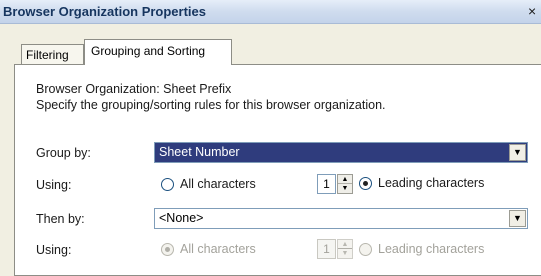 The width and height of the screenshot is (541, 276). What do you see at coordinates (63, 153) in the screenshot?
I see `group-by-label: Group by:` at bounding box center [63, 153].